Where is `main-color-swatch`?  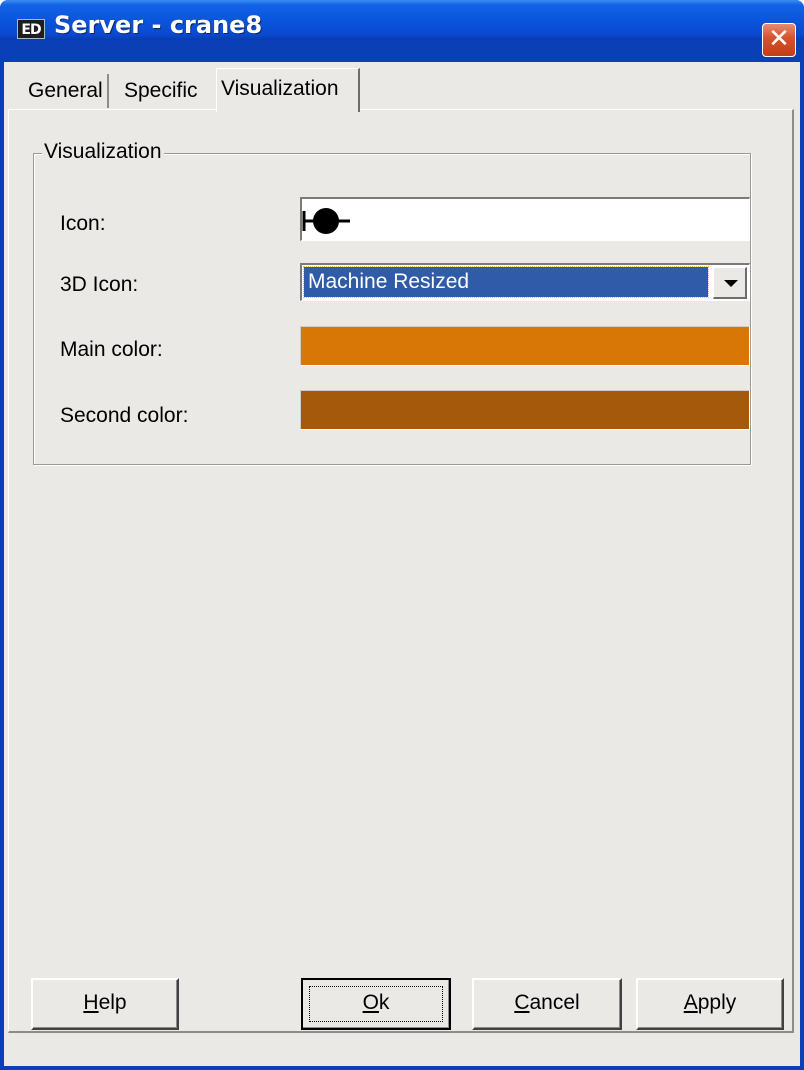
main-color-swatch is located at coordinates (525, 346).